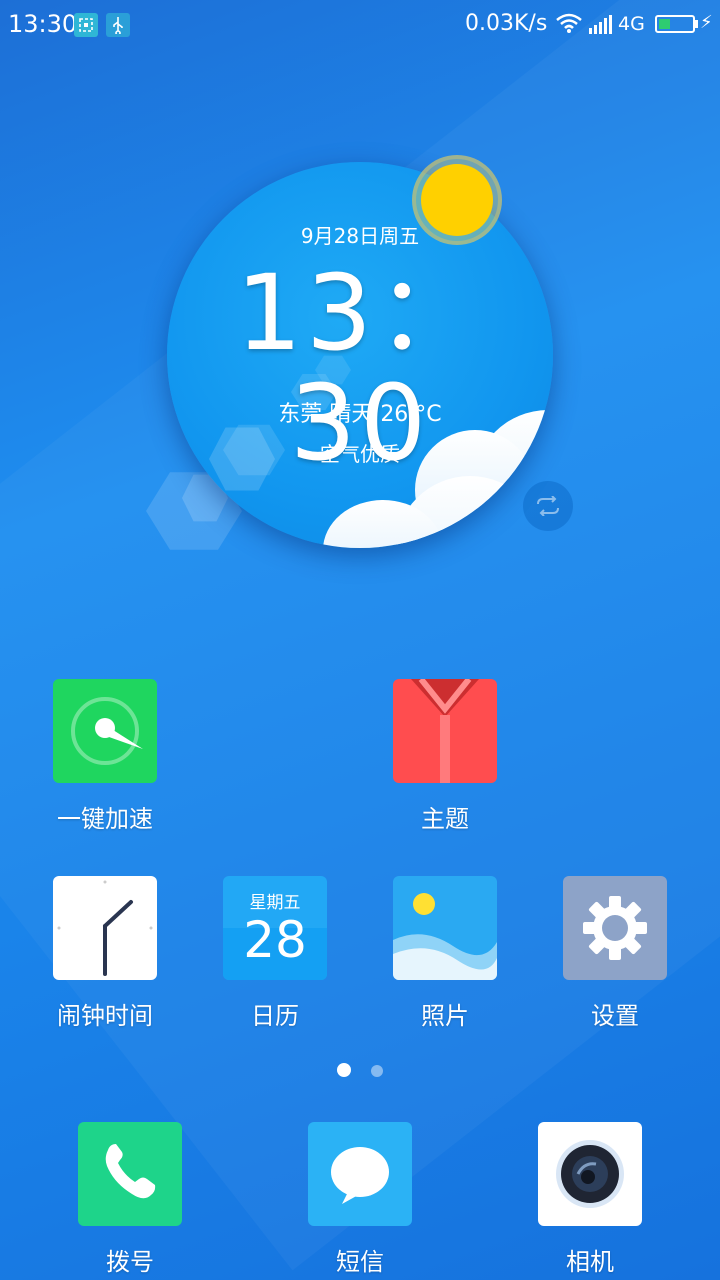 Image resolution: width=720 pixels, height=1280 pixels. What do you see at coordinates (696, 24) in the screenshot?
I see `battery-tip` at bounding box center [696, 24].